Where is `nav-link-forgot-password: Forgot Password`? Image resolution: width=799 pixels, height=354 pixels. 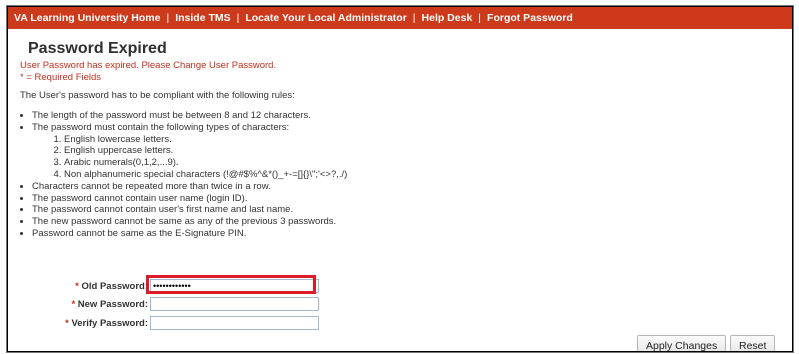 nav-link-forgot-password: Forgot Password is located at coordinates (530, 18).